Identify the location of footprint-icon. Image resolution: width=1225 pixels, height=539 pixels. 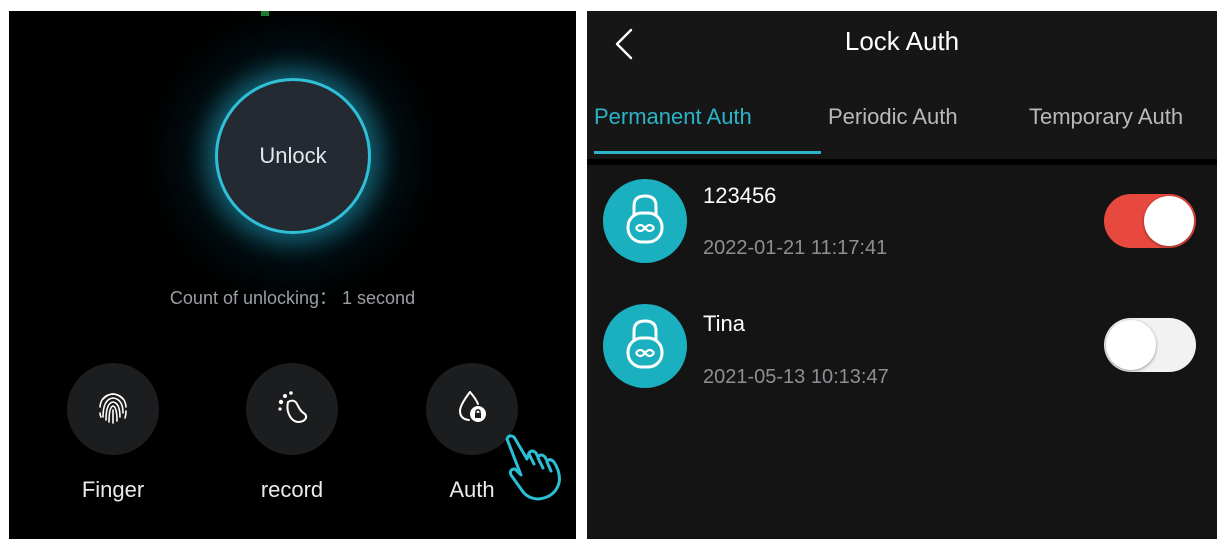
(292, 409).